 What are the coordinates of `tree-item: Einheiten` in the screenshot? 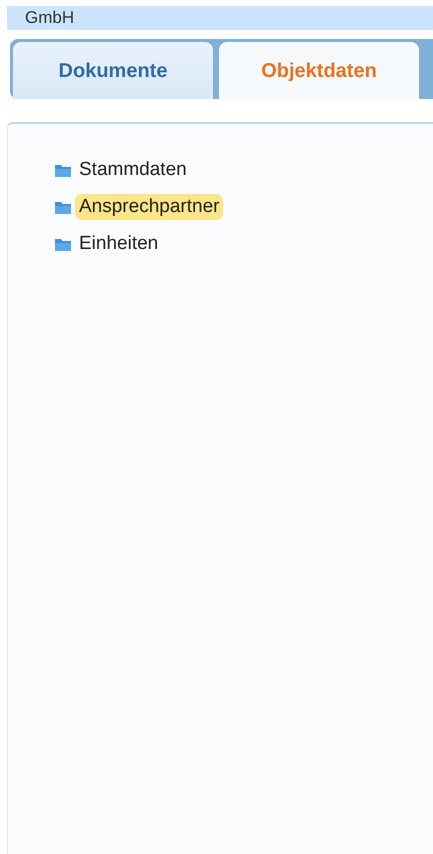 It's located at (118, 244).